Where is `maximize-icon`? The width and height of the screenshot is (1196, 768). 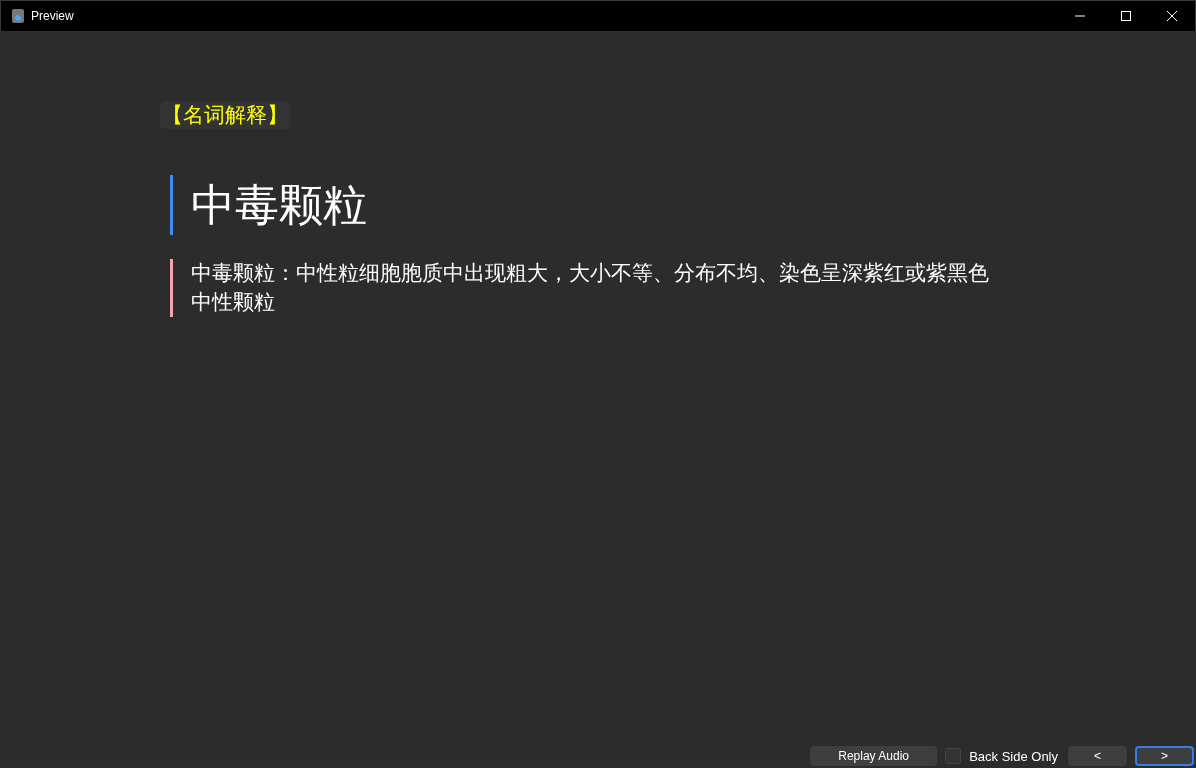 maximize-icon is located at coordinates (1126, 16).